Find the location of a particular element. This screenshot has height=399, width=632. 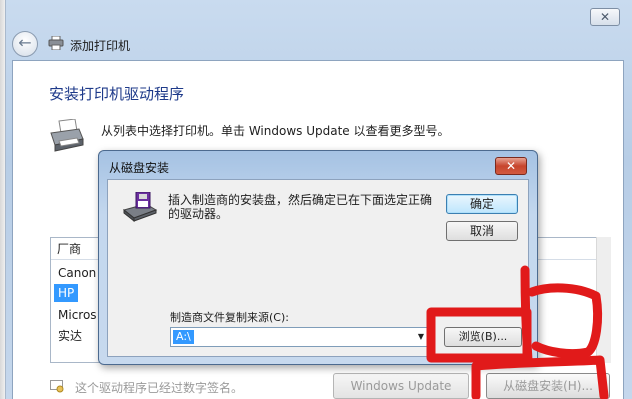

signature-status-text: 这个驱动程序已经过数字签名。 is located at coordinates (159, 388).